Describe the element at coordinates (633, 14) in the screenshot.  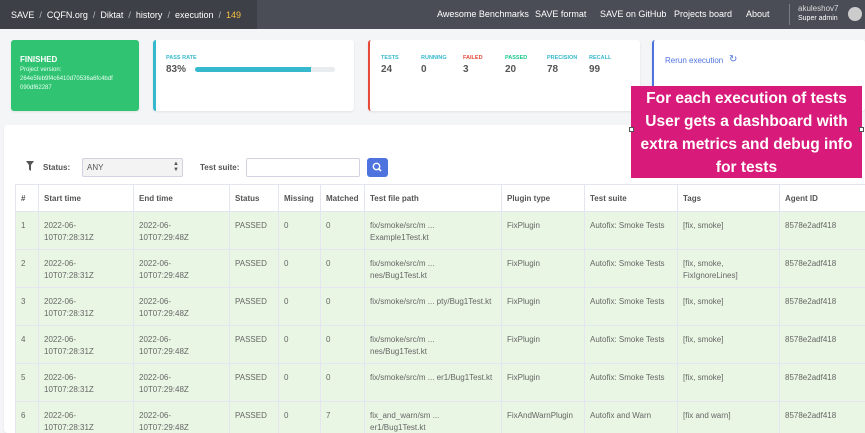
I see `nav-save-on-github: SAVE on GitHub` at that location.